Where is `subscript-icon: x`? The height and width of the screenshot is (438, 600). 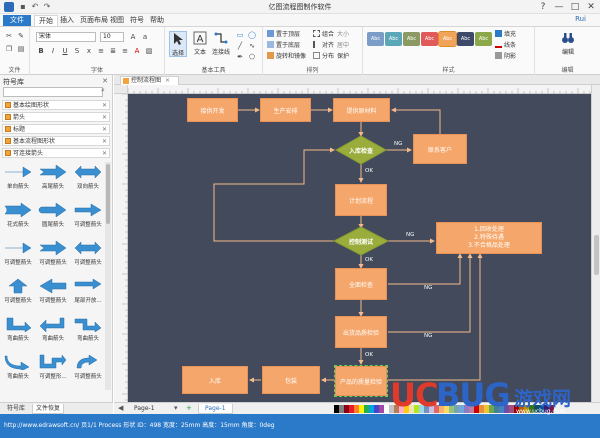 subscript-icon: x is located at coordinates (89, 51).